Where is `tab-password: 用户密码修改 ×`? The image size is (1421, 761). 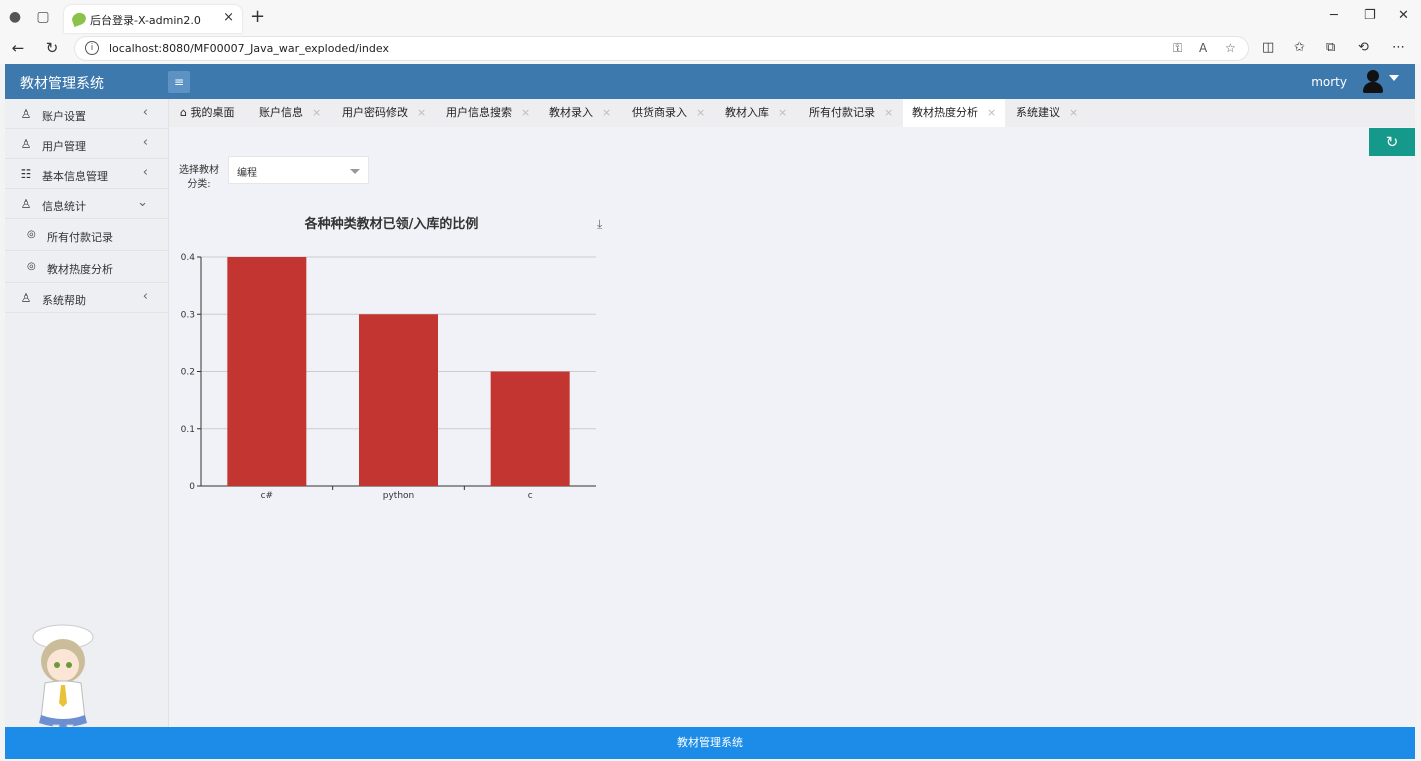
tab-password: 用户密码修改 × is located at coordinates (384, 113).